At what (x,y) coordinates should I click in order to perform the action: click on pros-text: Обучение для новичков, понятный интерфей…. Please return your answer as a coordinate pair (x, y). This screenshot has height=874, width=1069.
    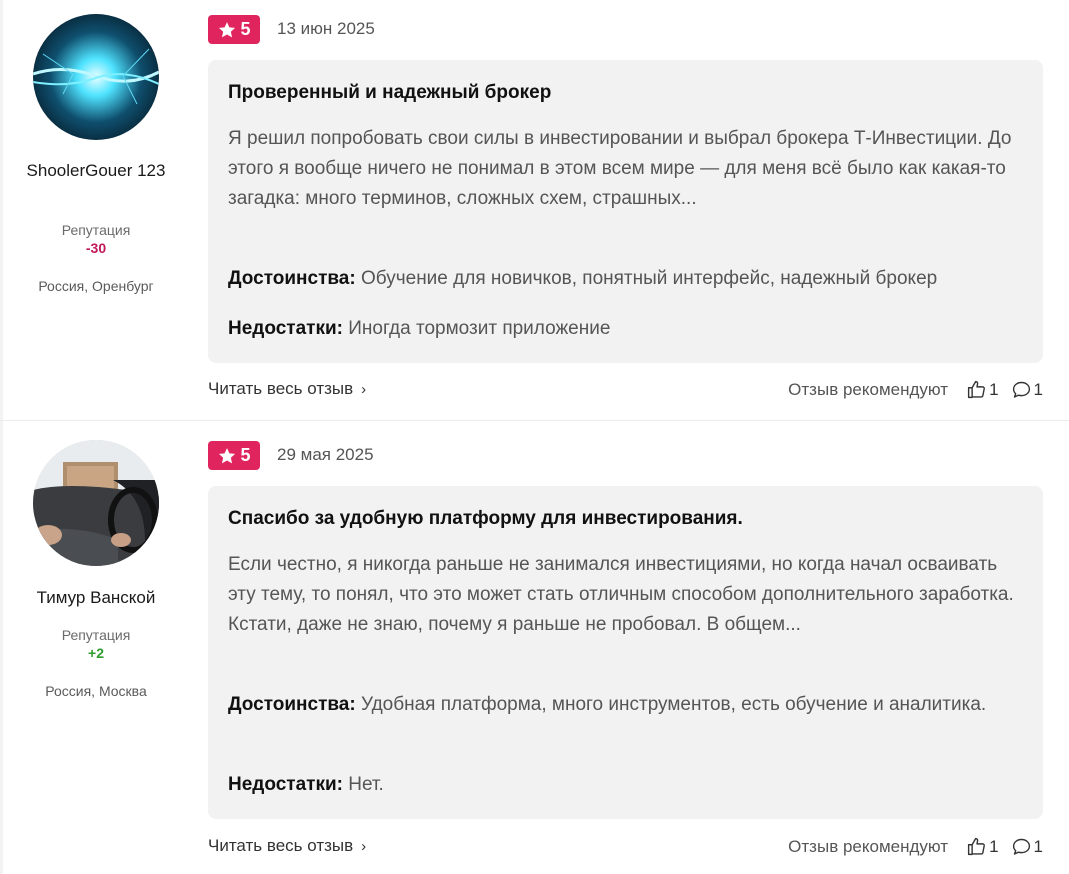
    Looking at the image, I should click on (649, 278).